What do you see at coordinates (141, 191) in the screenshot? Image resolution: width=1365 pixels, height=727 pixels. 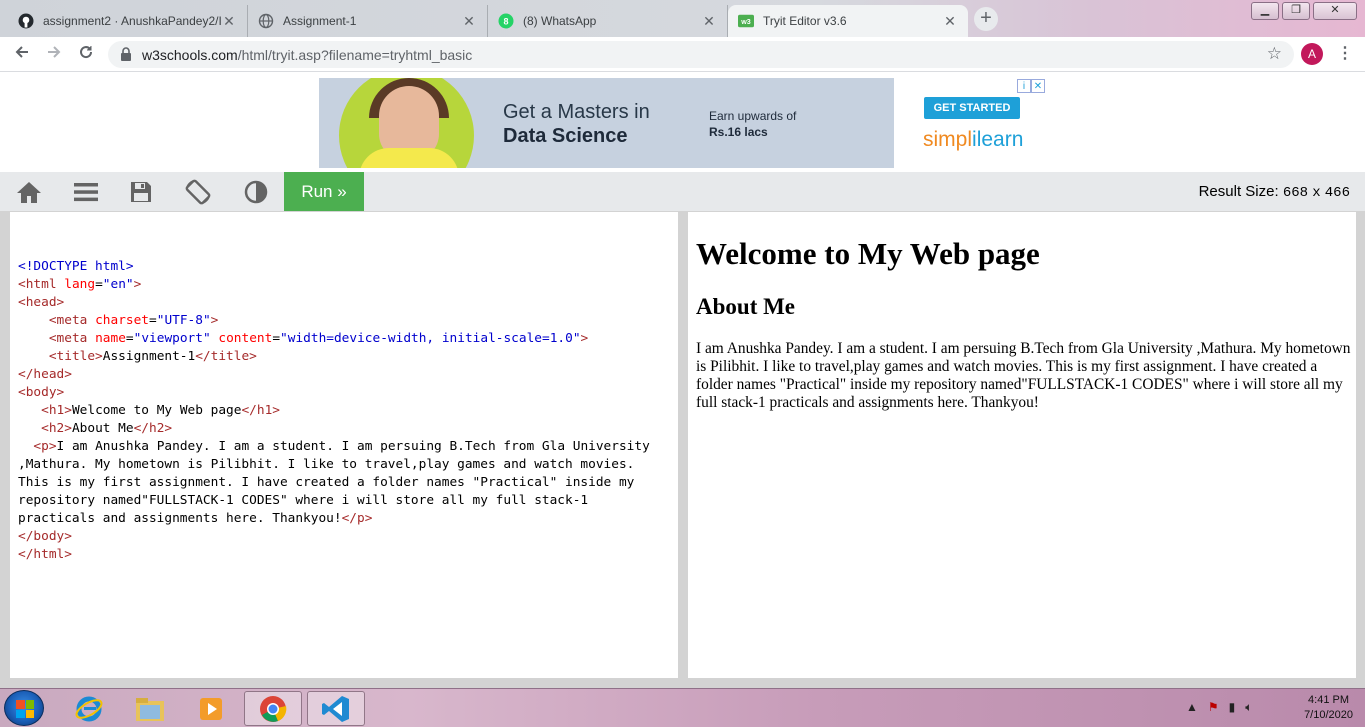 I see `save-button` at bounding box center [141, 191].